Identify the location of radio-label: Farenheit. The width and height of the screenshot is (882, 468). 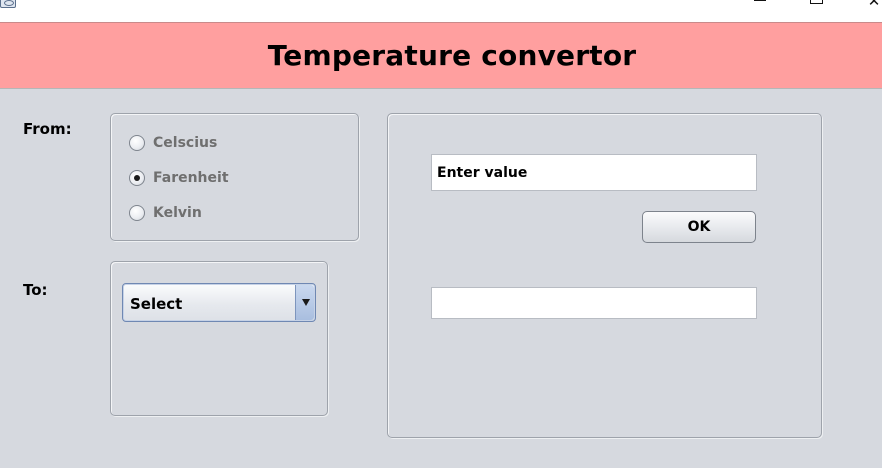
(191, 178).